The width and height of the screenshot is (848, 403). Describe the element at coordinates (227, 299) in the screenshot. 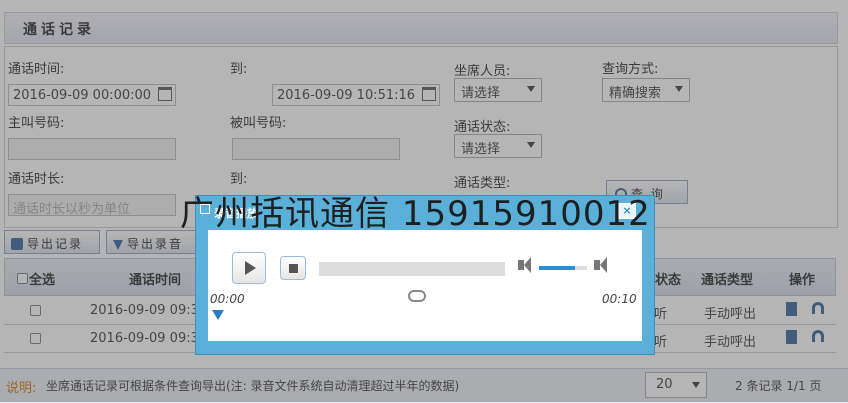

I see `time-current: 00:00` at that location.